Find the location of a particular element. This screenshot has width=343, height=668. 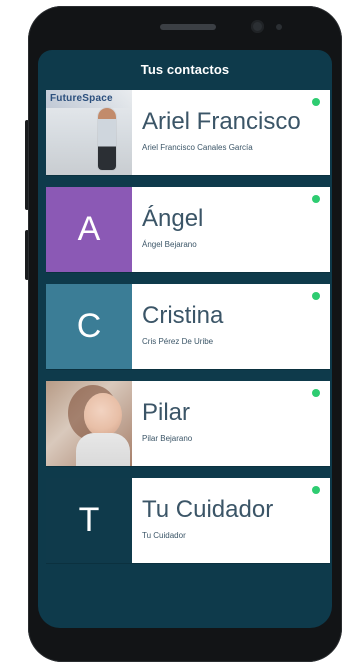

contact-name: Pilar is located at coordinates (166, 412).